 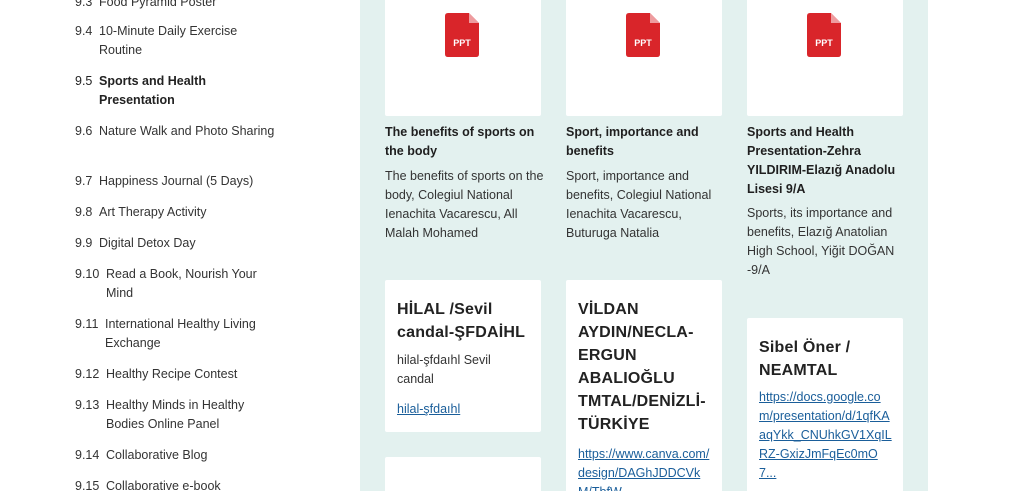 I want to click on sidebar-item-nature-walk: 9.6 Nature Walk and Photo Sharing, so click(x=175, y=131).